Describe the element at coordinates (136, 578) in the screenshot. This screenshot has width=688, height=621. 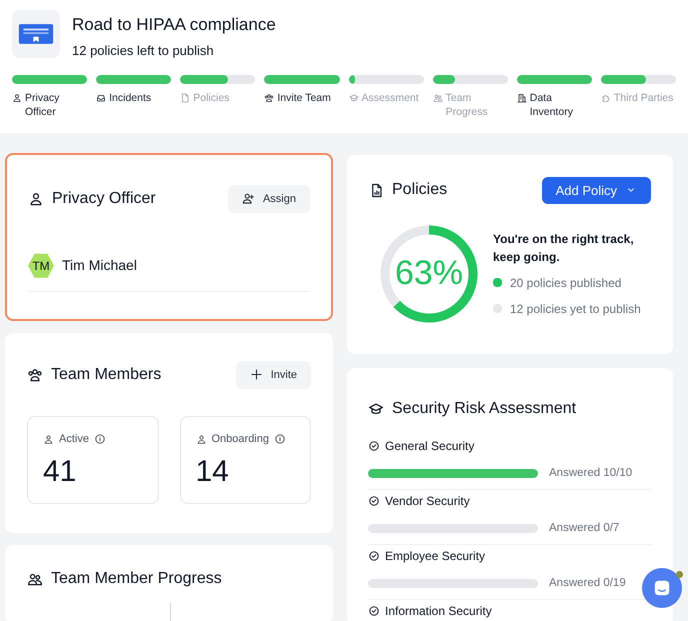
I see `card-title: Team Member Progress` at that location.